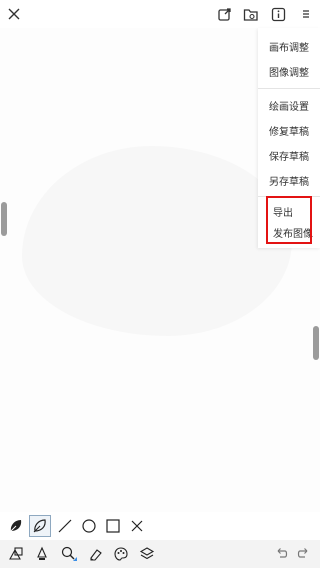  What do you see at coordinates (289, 130) in the screenshot?
I see `menu-item-repair-draft: 修复草稿` at bounding box center [289, 130].